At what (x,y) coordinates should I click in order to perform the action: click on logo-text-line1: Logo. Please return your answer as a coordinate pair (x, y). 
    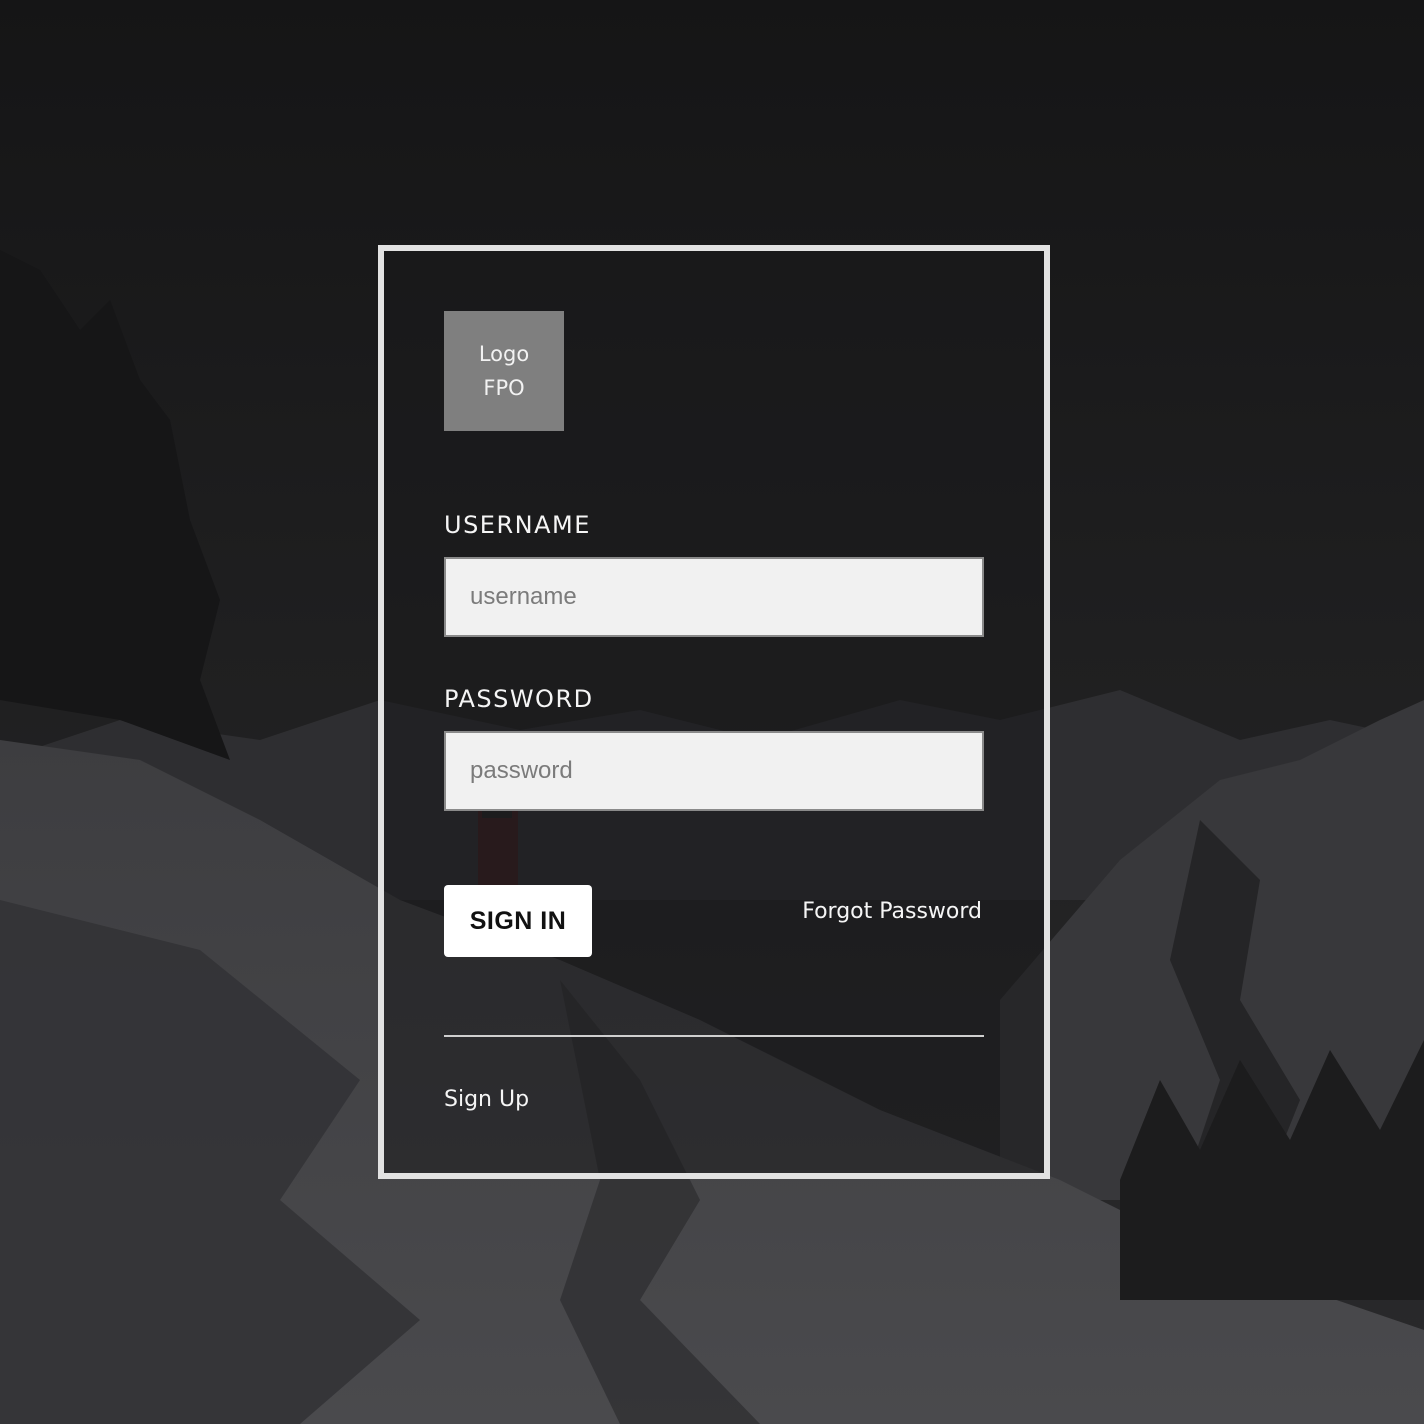
    Looking at the image, I should click on (504, 354).